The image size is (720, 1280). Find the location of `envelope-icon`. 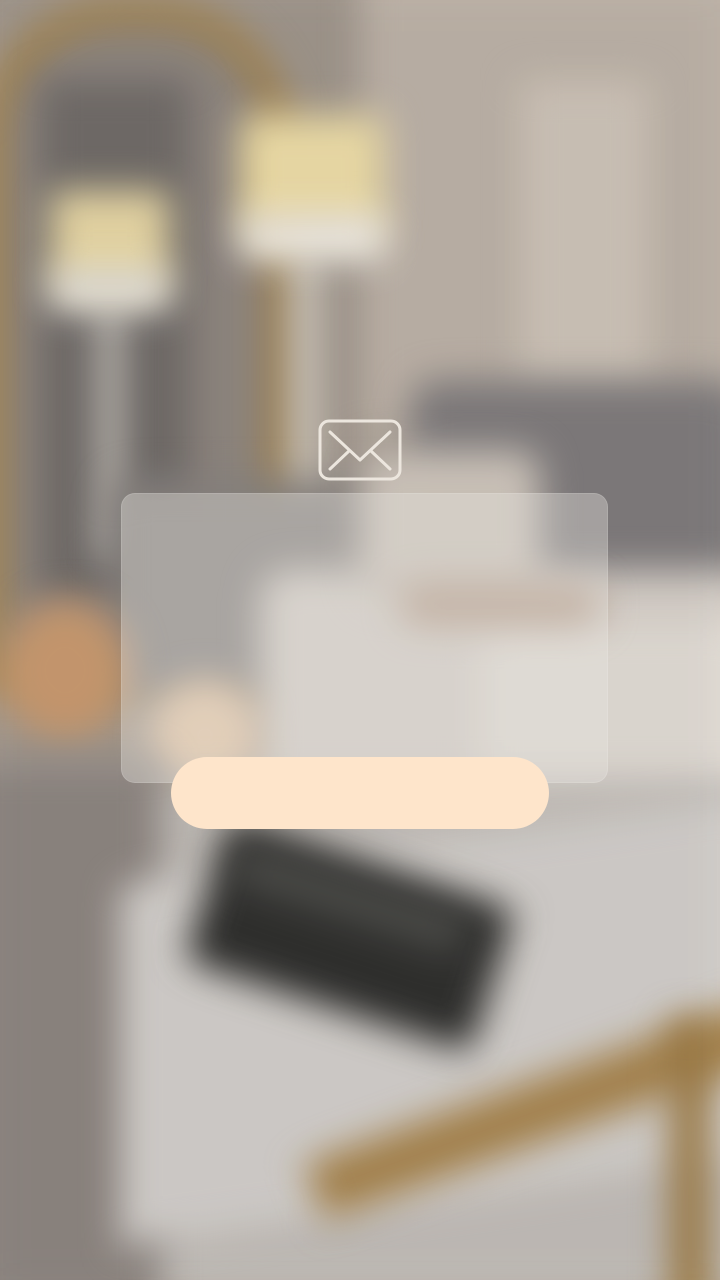

envelope-icon is located at coordinates (360, 450).